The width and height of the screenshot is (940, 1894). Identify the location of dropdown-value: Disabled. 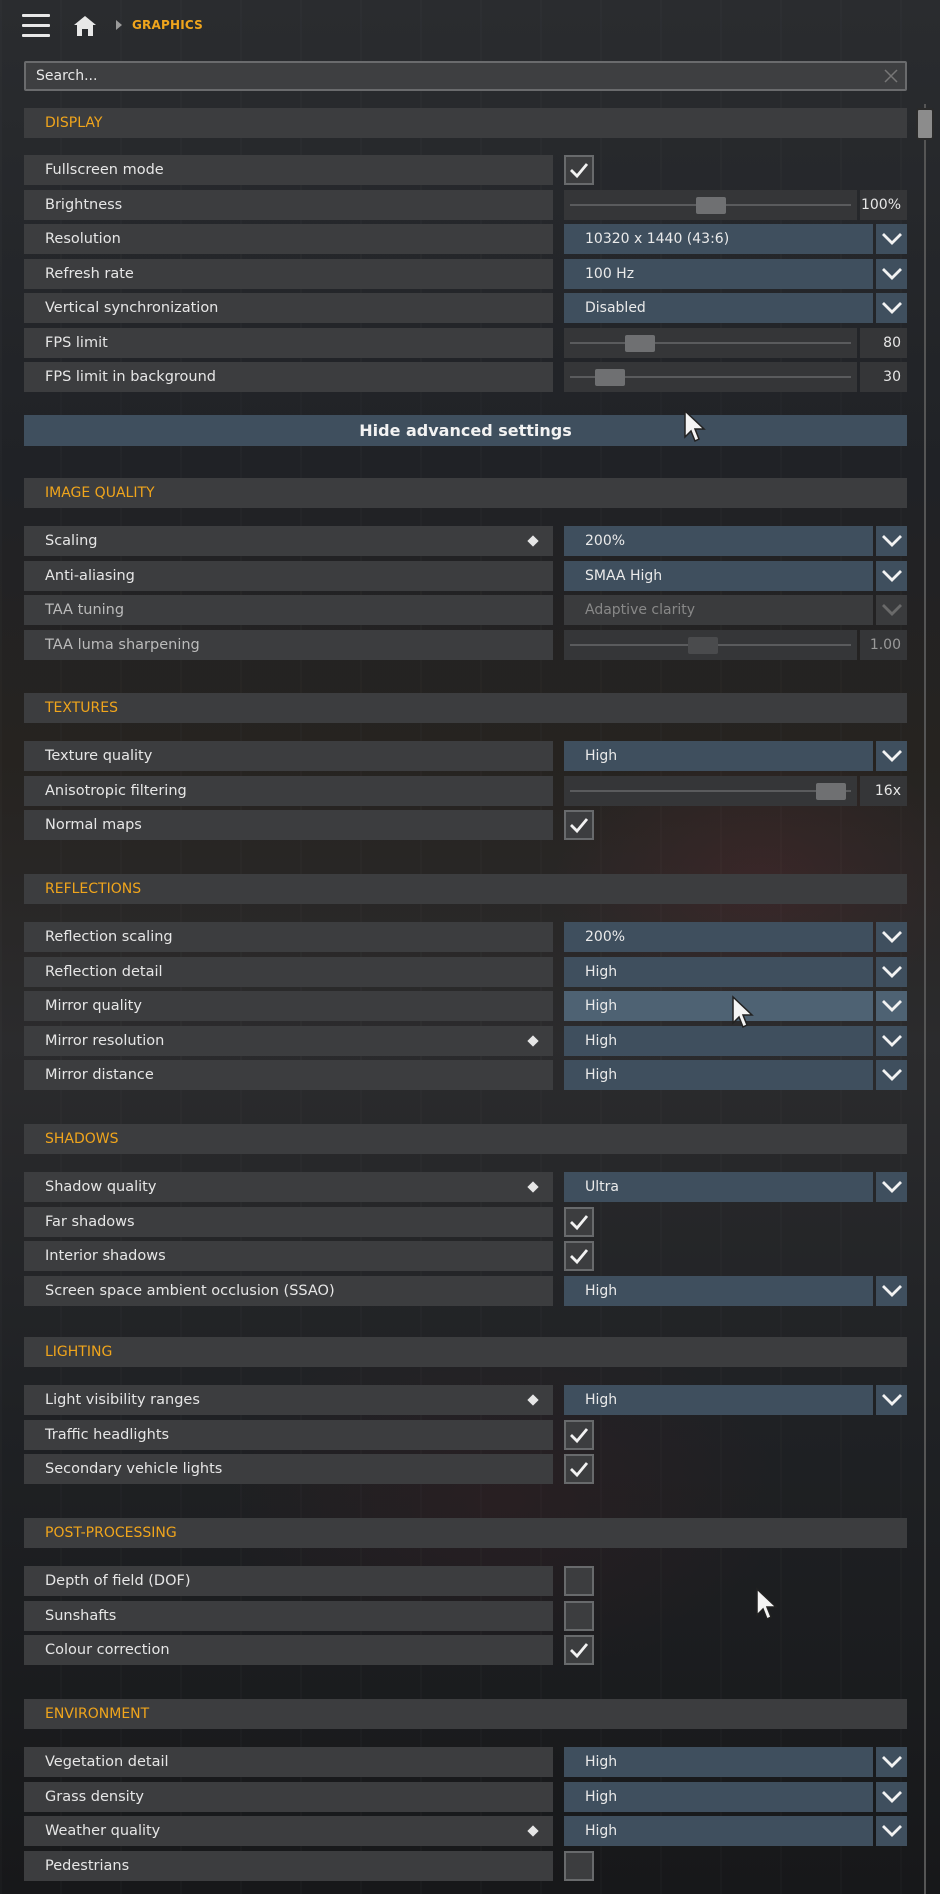
(718, 308).